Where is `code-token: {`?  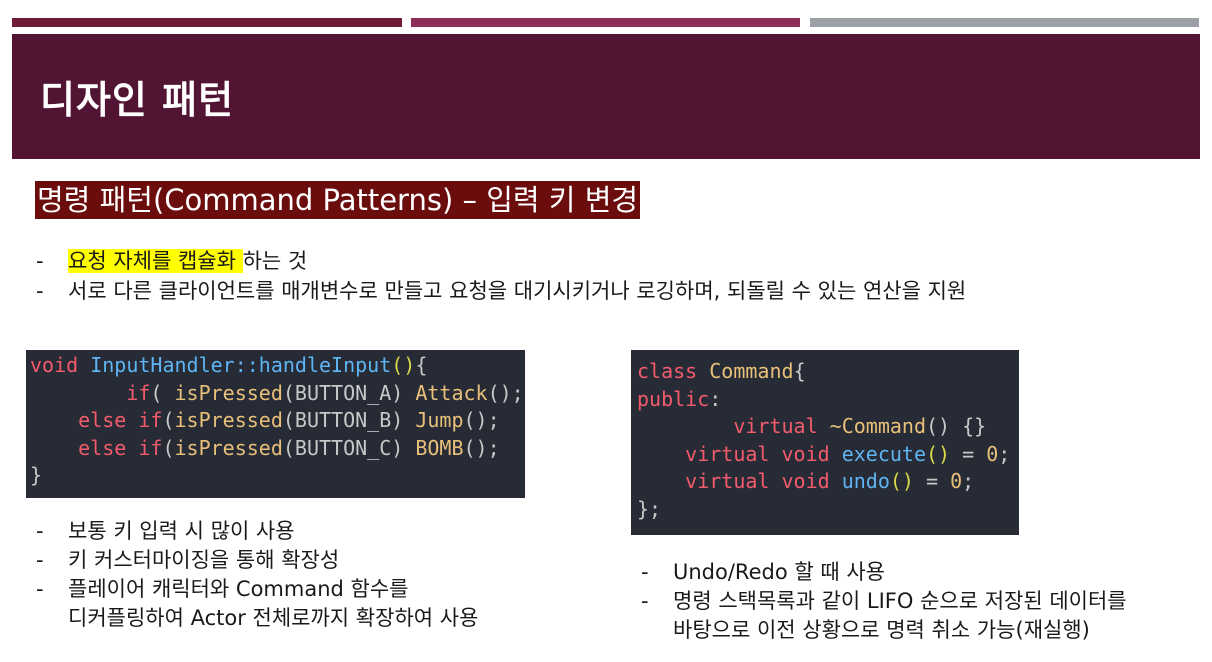 code-token: { is located at coordinates (421, 365).